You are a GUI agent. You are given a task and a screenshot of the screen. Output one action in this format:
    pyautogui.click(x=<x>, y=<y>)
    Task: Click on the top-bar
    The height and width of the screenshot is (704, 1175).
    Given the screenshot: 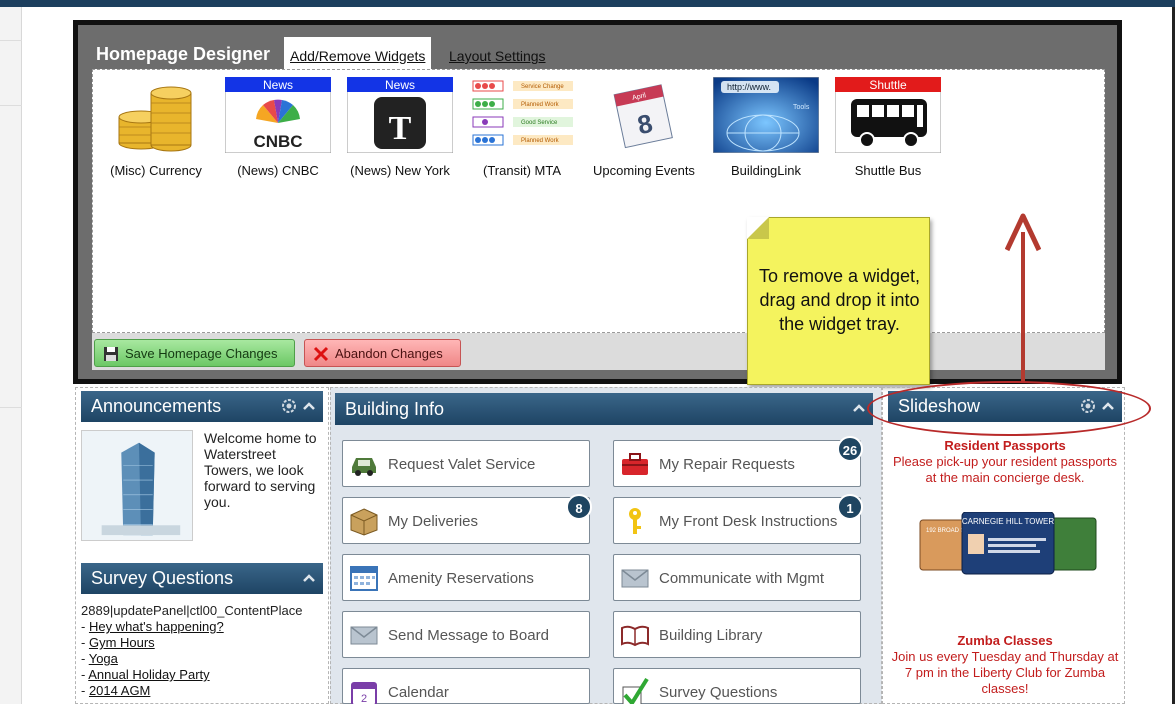 What is the action you would take?
    pyautogui.click(x=587, y=3)
    